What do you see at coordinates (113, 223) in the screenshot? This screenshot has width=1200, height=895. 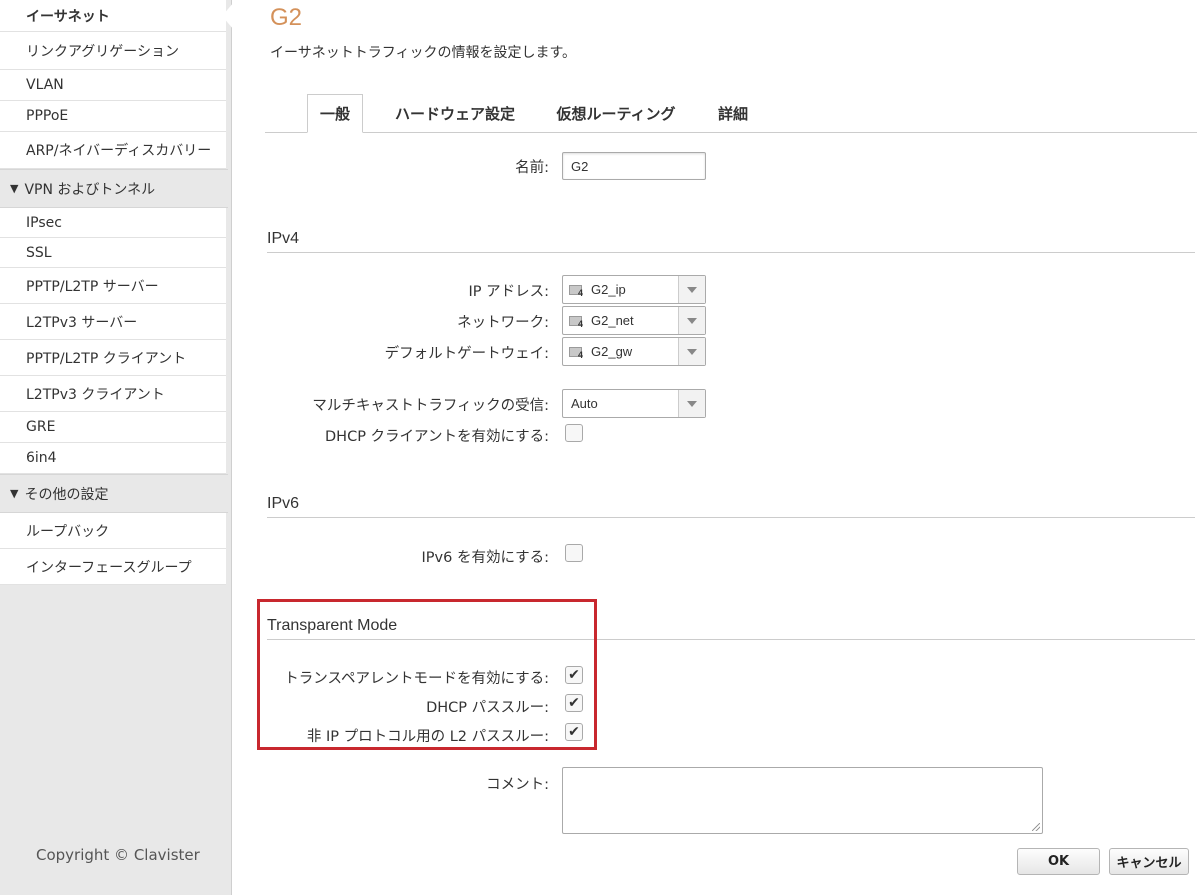 I see `sidebar-item-ipsec: IPsec` at bounding box center [113, 223].